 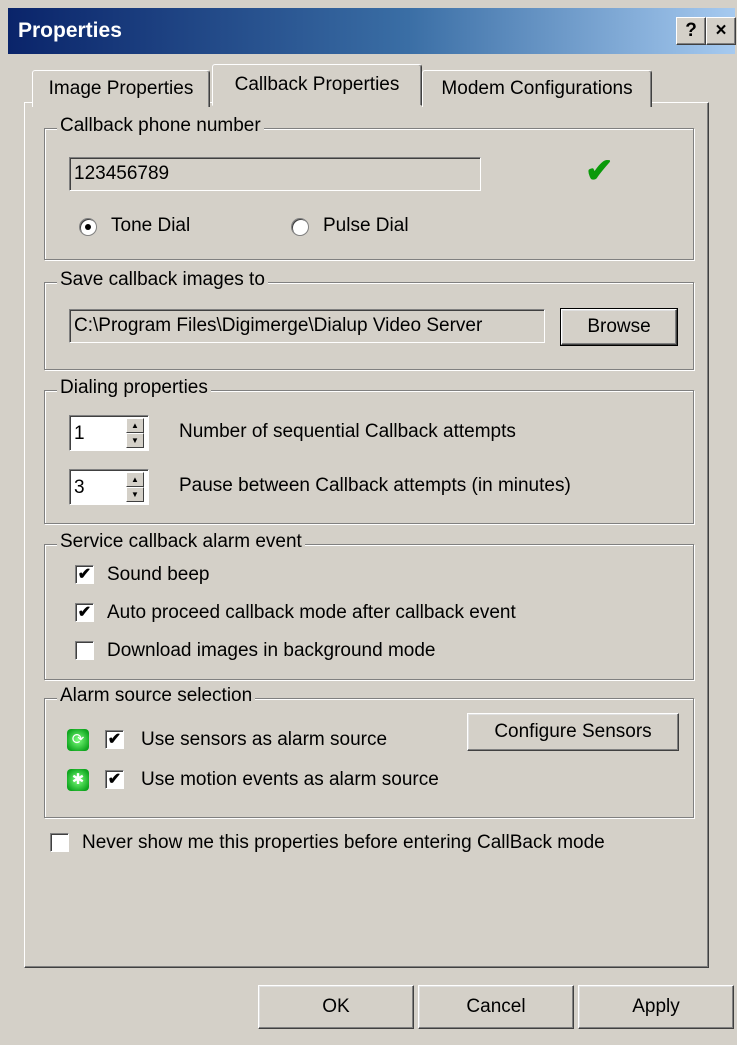 I want to click on ok-button: OK, so click(x=336, y=1007).